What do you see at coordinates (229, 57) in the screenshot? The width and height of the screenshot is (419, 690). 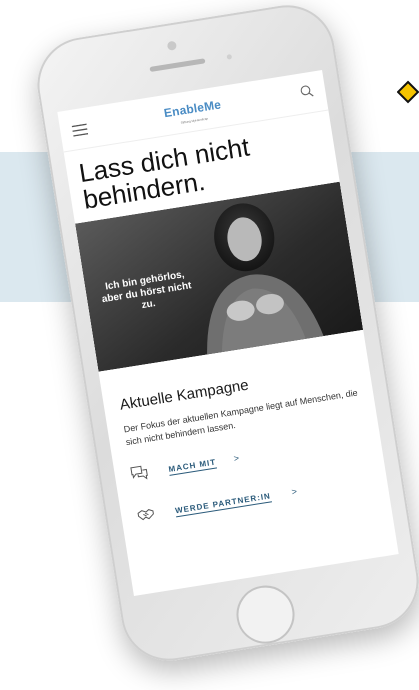 I see `phone-sensor` at bounding box center [229, 57].